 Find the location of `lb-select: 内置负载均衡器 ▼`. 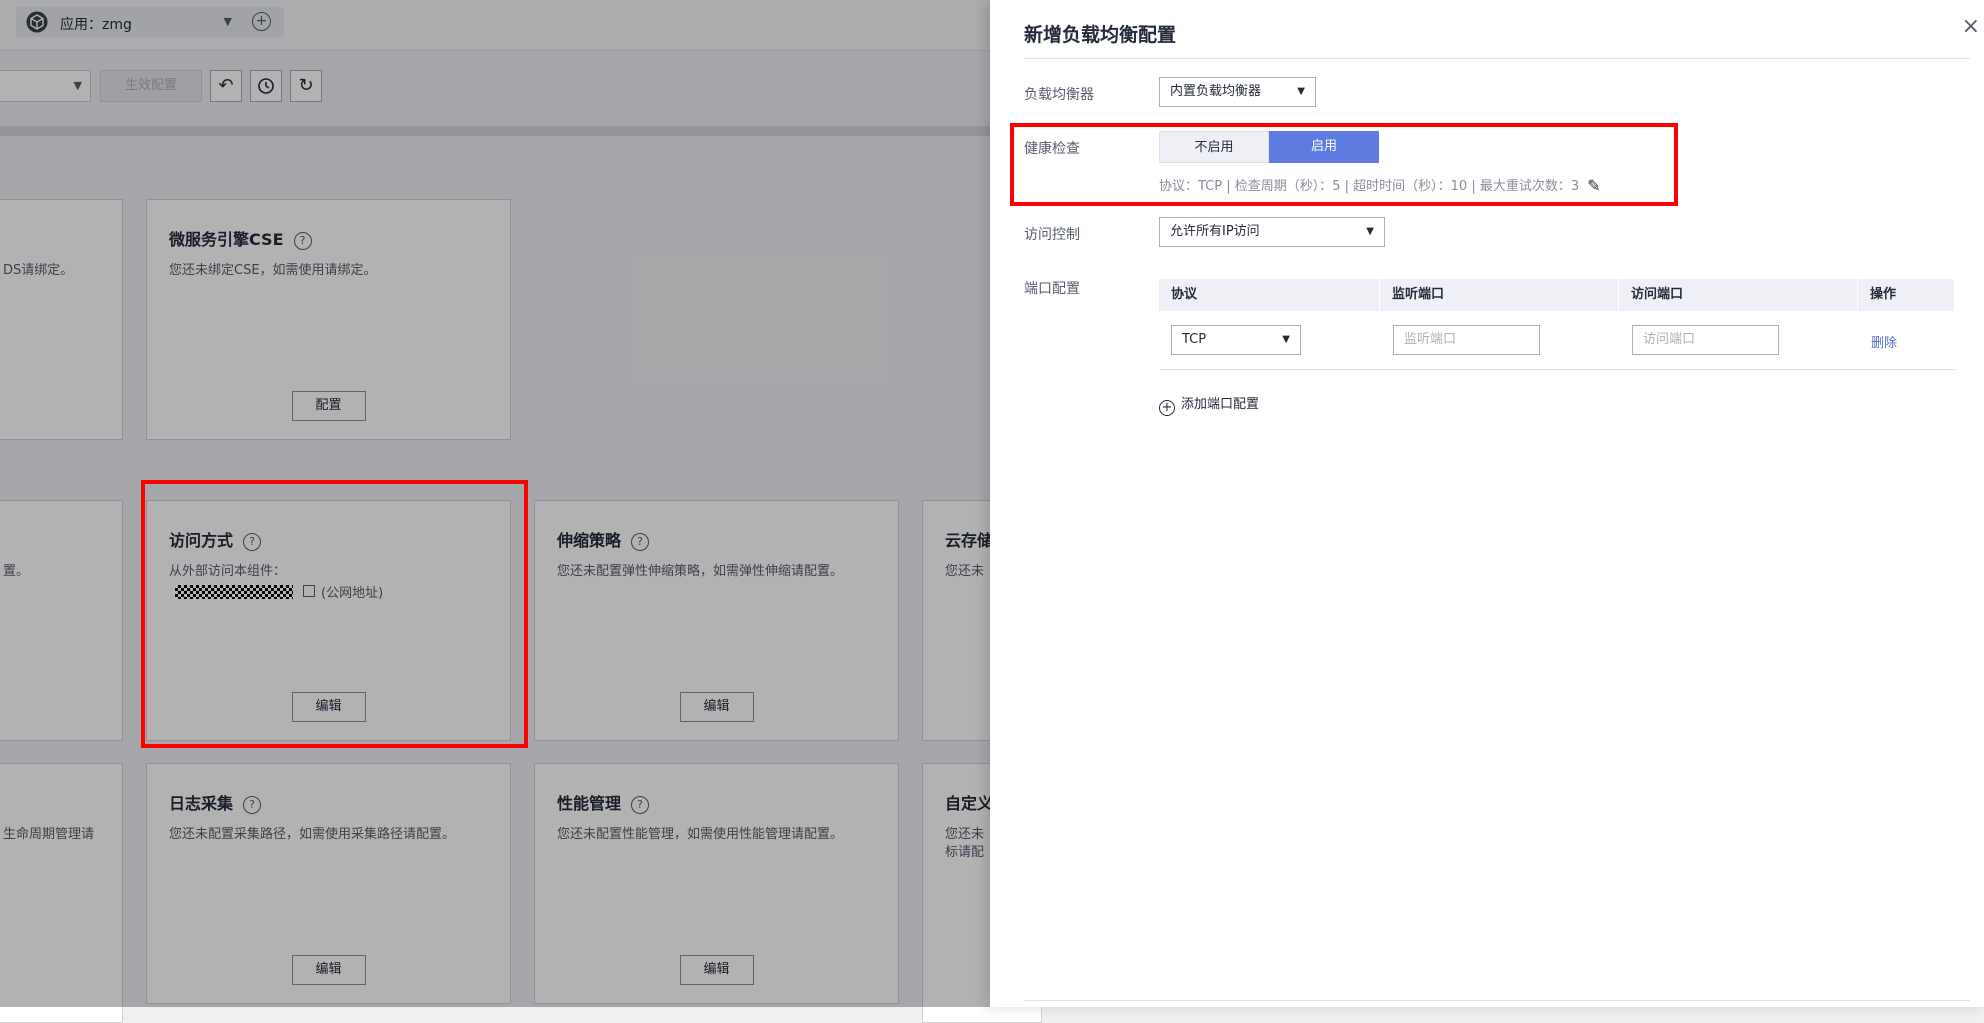

lb-select: 内置负载均衡器 ▼ is located at coordinates (1237, 92).